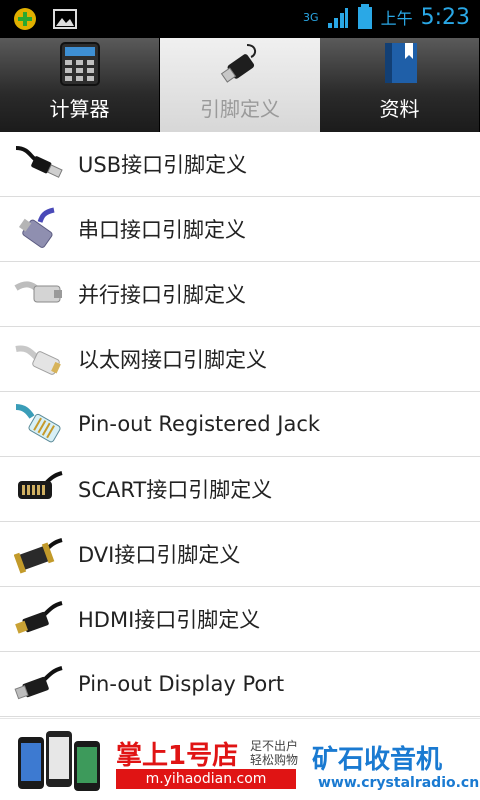 This screenshot has height=800, width=480. I want to click on book-icon, so click(400, 63).